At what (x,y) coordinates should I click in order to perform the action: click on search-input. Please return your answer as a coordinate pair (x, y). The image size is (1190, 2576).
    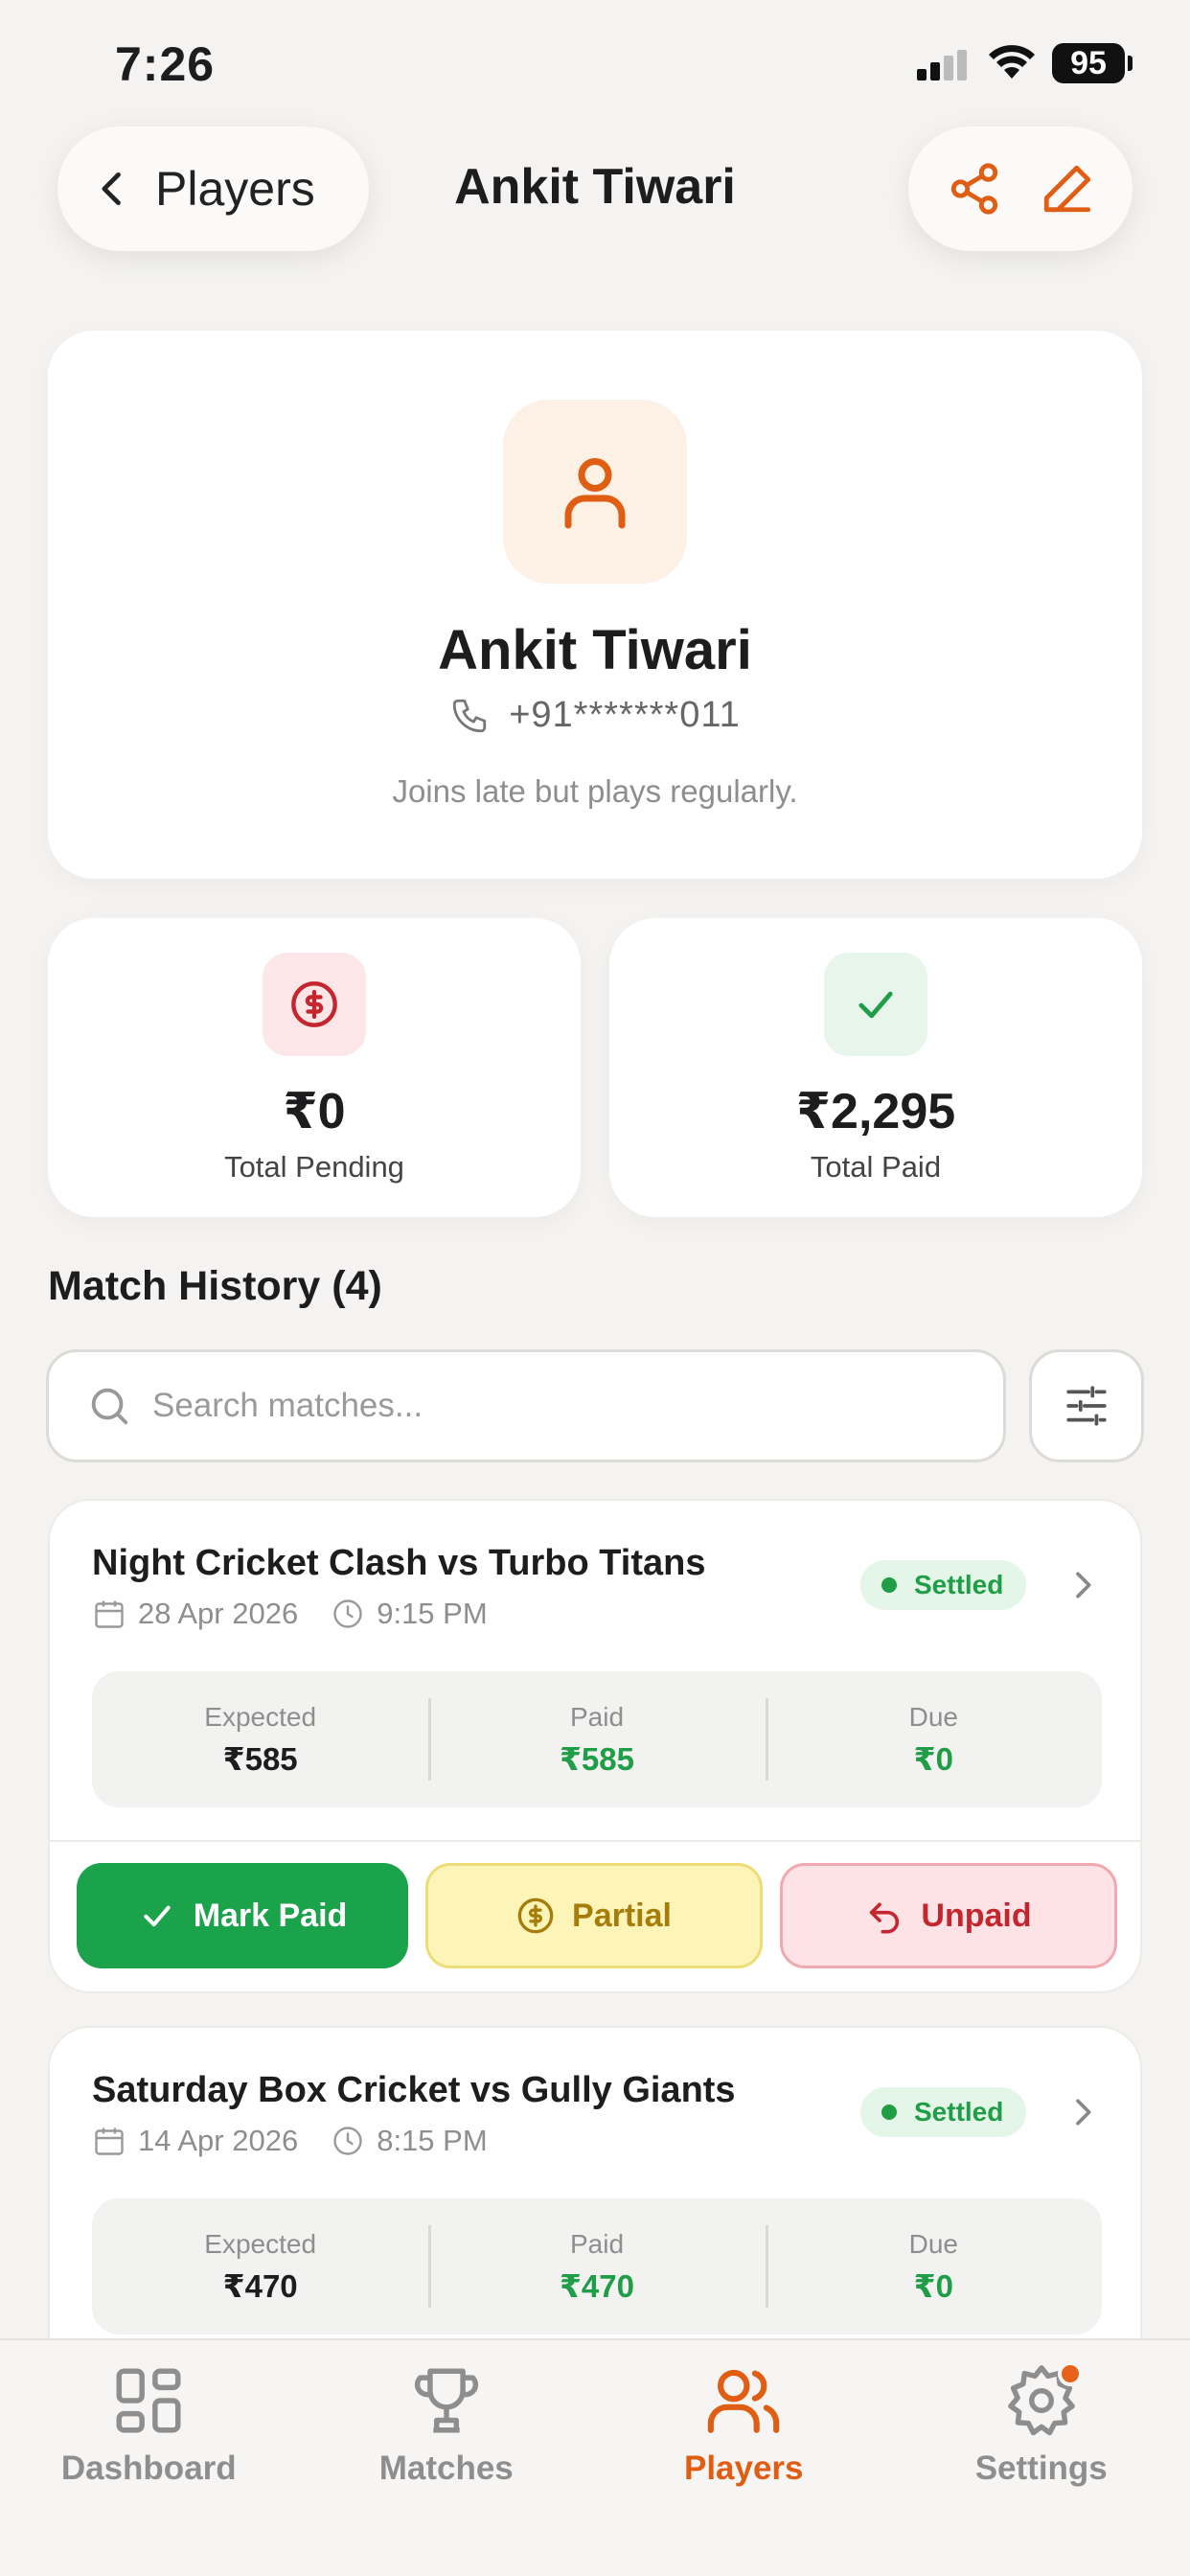
    Looking at the image, I should click on (564, 1406).